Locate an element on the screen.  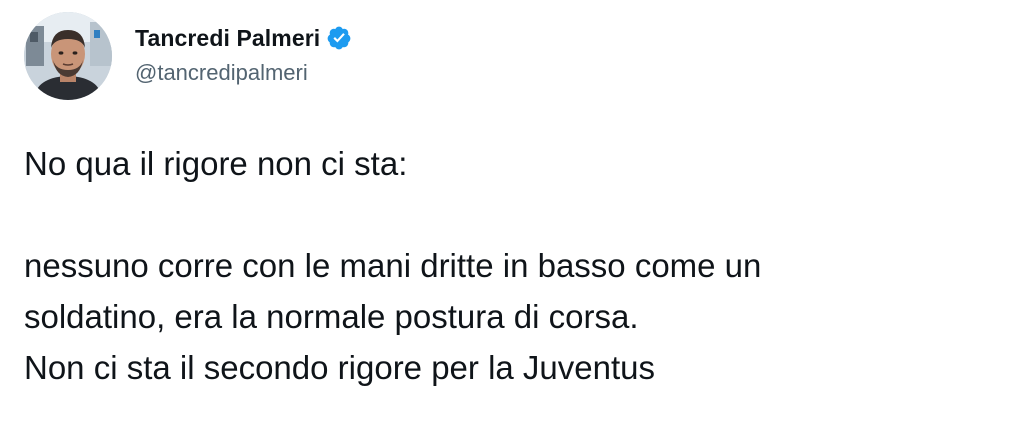
profile-photo-icon is located at coordinates (68, 56).